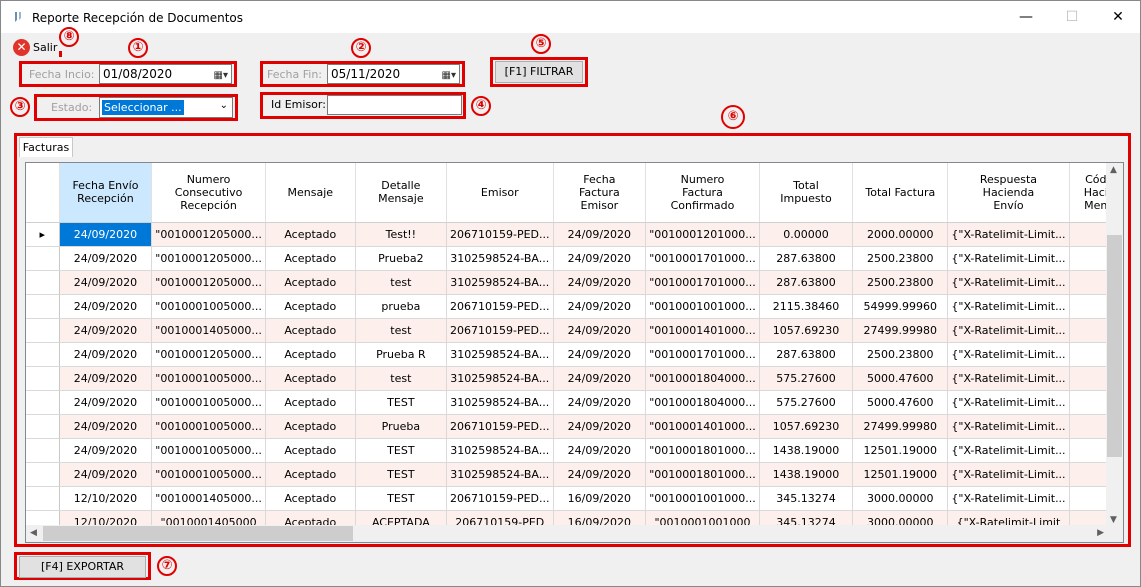 This screenshot has width=1141, height=587. I want to click on horizontal-scrollbar: ◀ ▶, so click(567, 533).